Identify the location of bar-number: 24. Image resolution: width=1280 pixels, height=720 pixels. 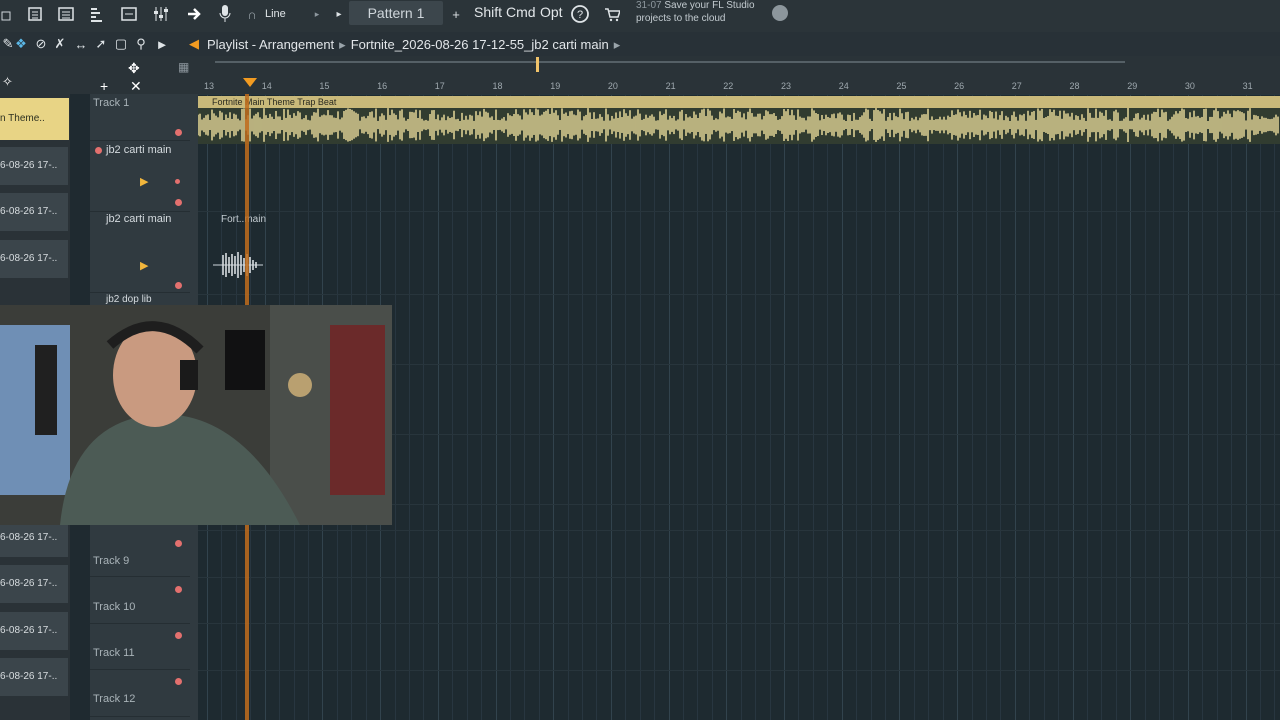
(844, 86).